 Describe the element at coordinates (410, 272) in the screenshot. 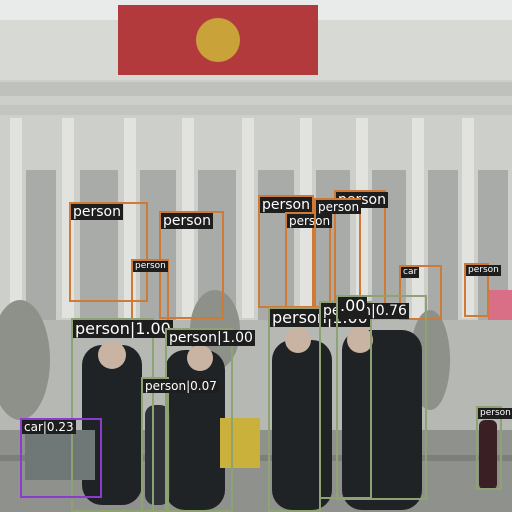

I see `detection-label: car` at that location.